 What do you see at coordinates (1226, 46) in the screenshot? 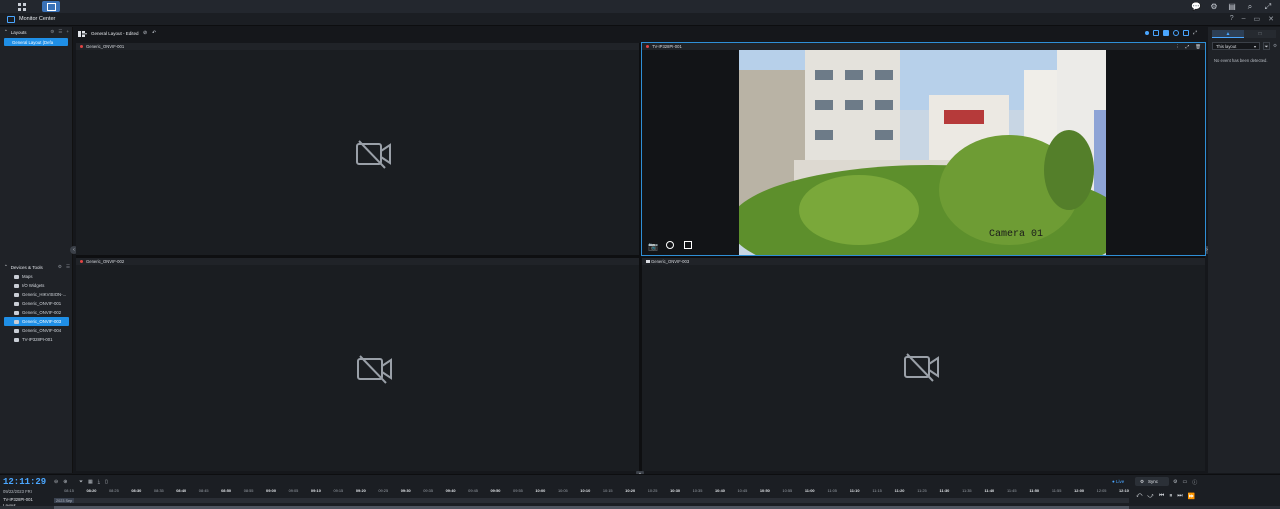
I see `event-filter-value: This layout` at bounding box center [1226, 46].